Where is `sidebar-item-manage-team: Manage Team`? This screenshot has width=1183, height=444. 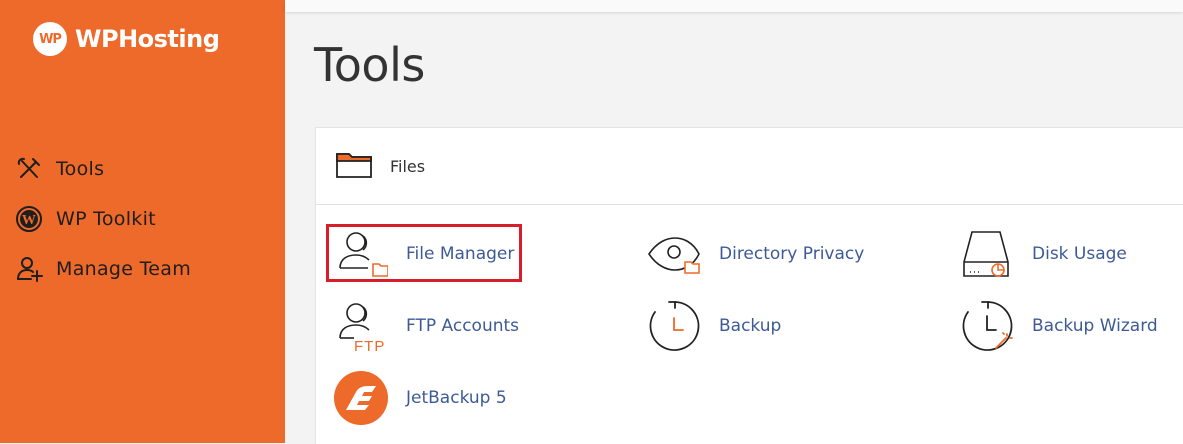
sidebar-item-manage-team: Manage Team is located at coordinates (102, 269).